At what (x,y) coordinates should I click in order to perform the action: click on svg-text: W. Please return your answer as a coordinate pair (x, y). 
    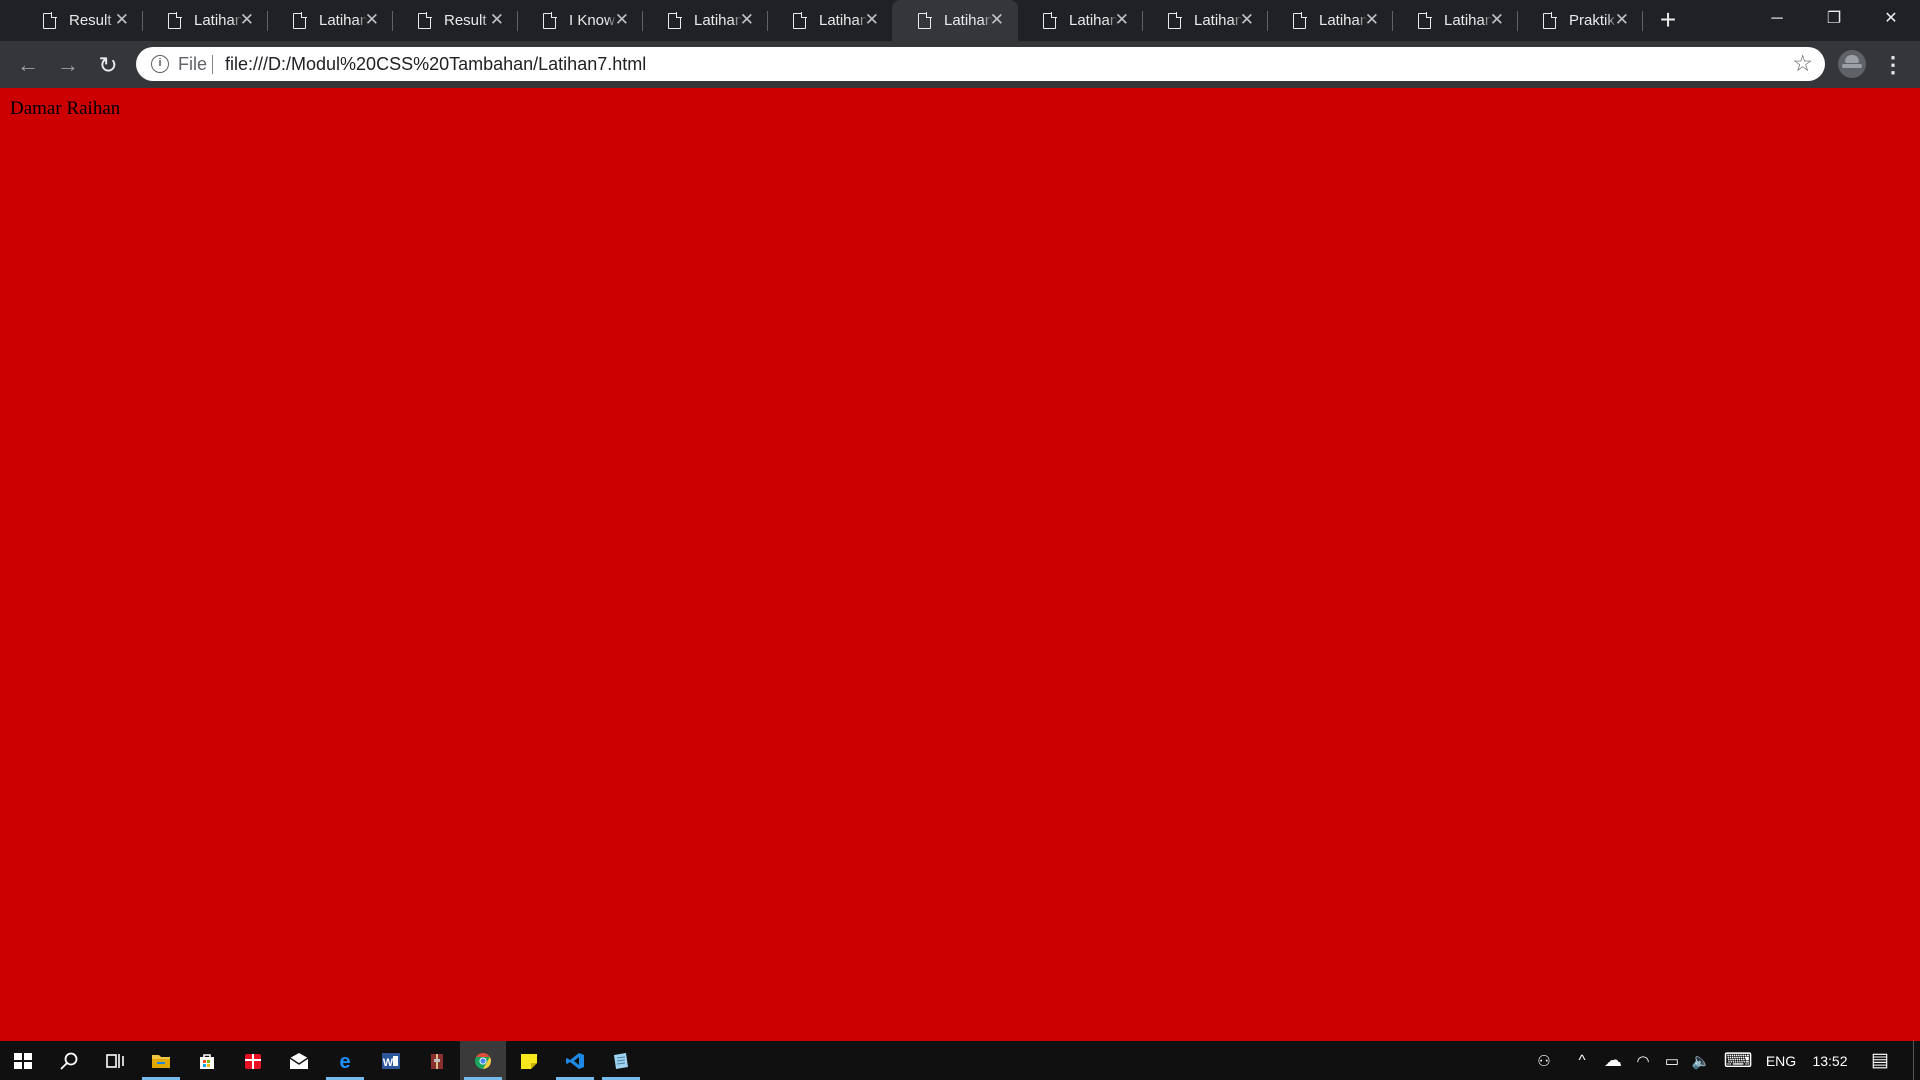
    Looking at the image, I should click on (388, 1063).